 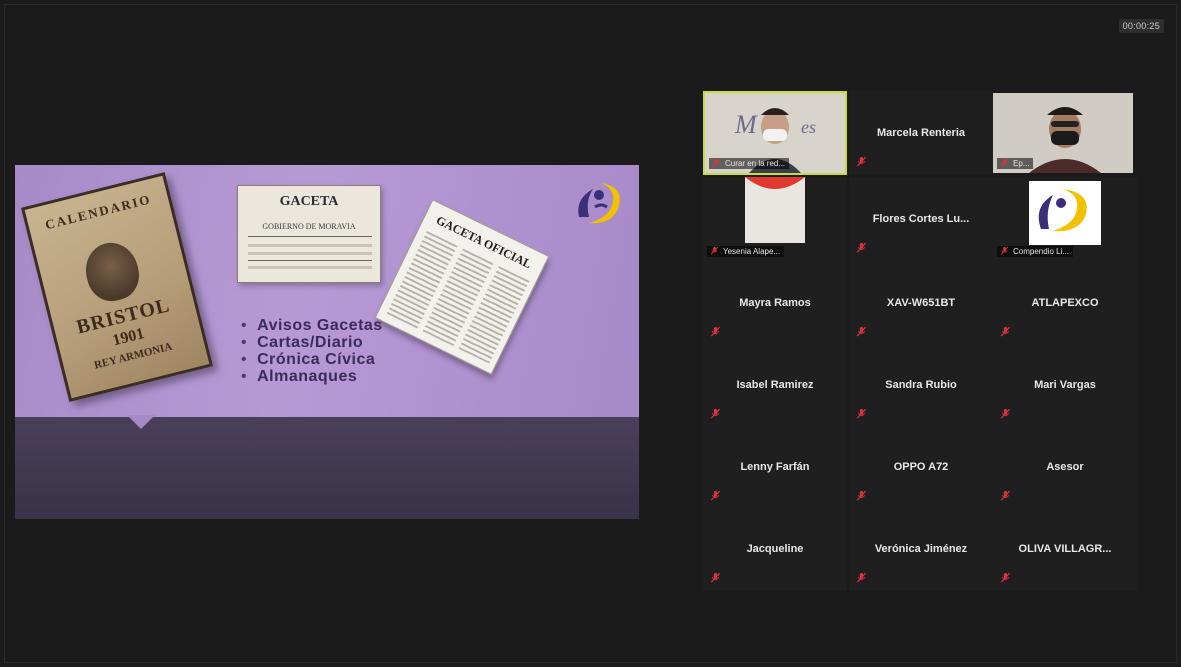 What do you see at coordinates (312, 325) in the screenshot?
I see `bullet-item: Avisos Gacetas` at bounding box center [312, 325].